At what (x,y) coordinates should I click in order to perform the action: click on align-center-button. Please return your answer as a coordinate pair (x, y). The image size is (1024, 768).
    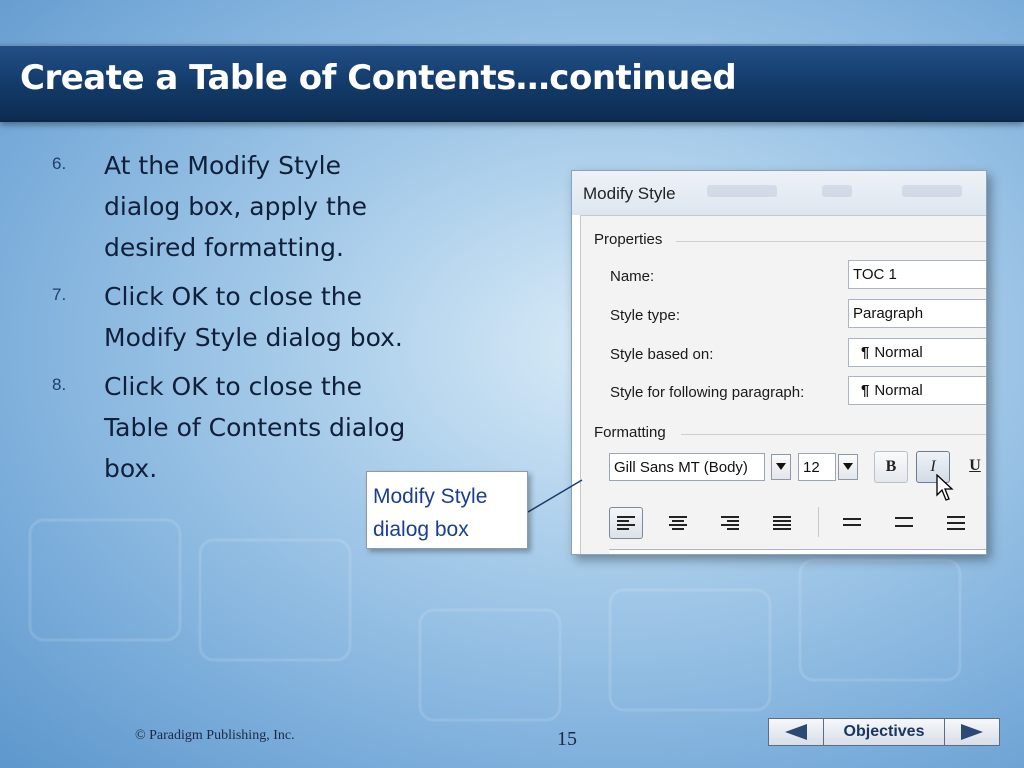
    Looking at the image, I should click on (678, 523).